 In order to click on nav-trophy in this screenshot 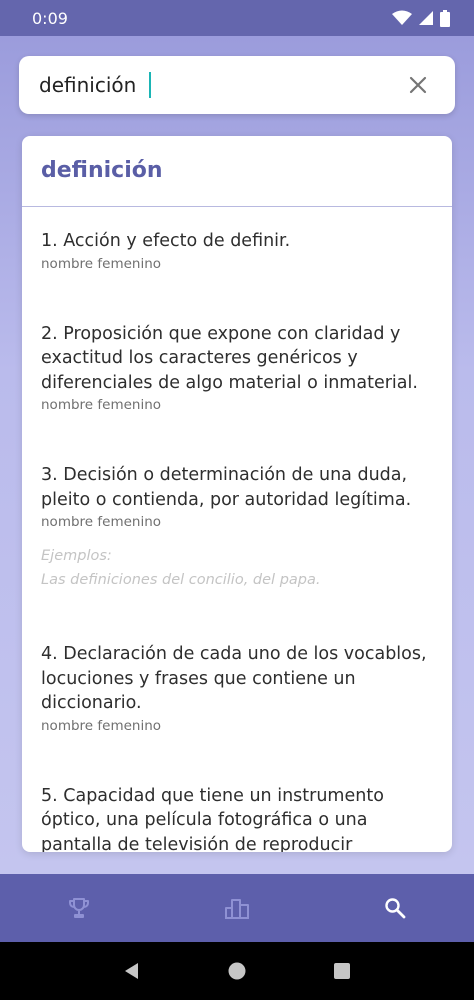, I will do `click(79, 908)`.